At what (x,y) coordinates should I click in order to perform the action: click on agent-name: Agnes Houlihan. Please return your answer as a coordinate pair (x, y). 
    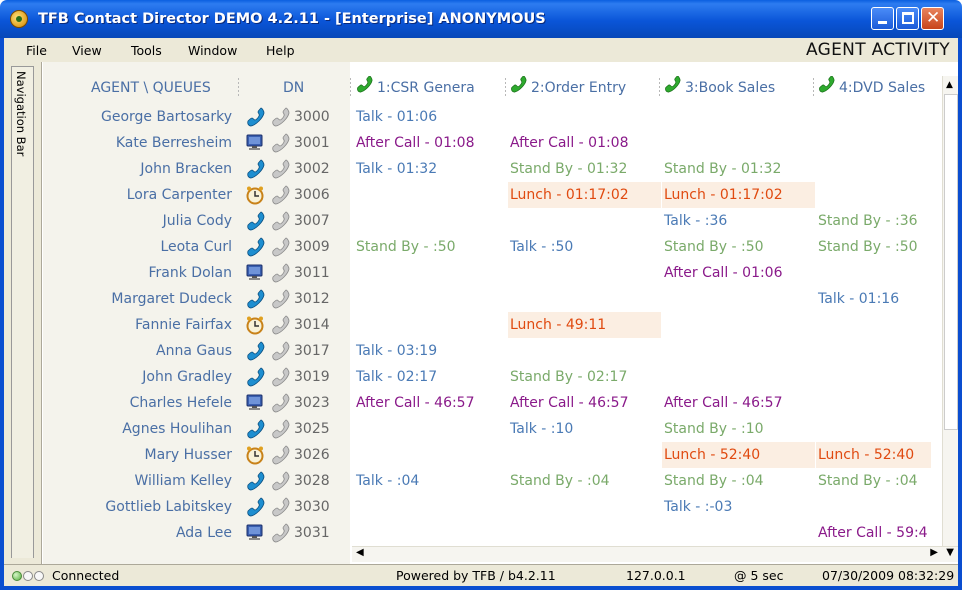
    Looking at the image, I should click on (177, 429).